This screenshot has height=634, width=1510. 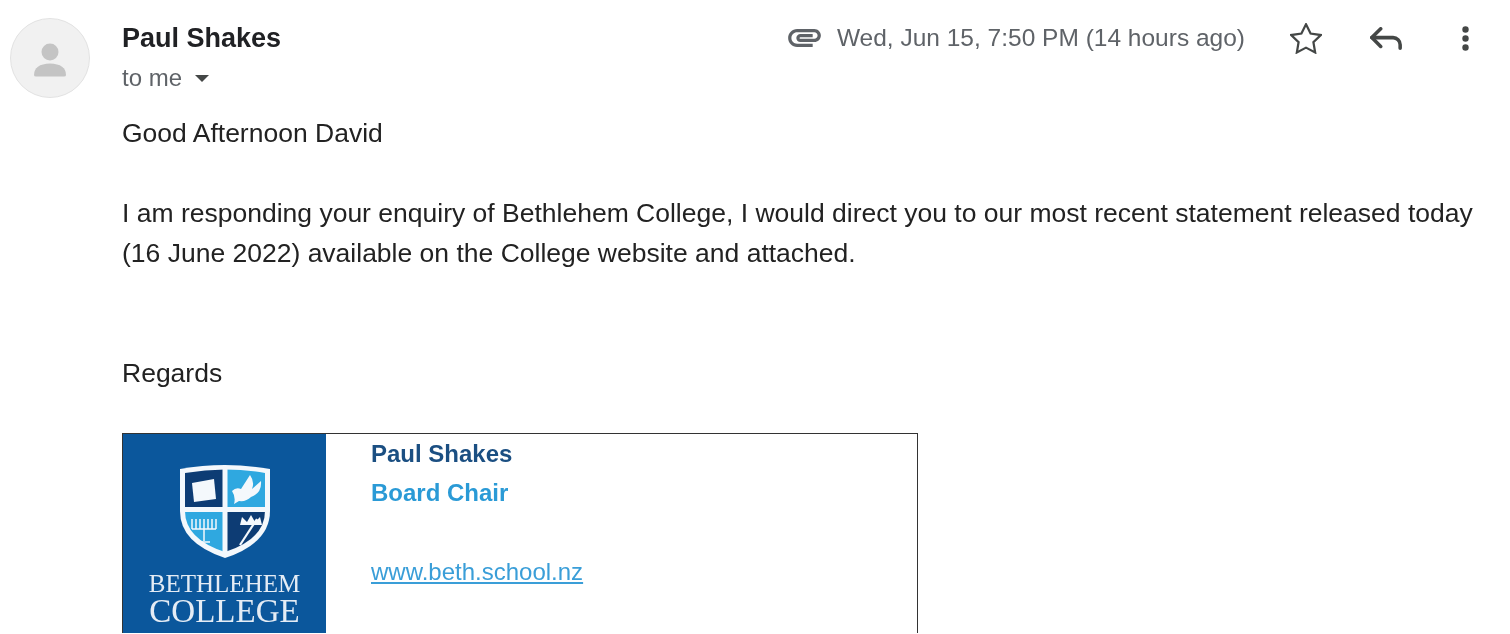 I want to click on signature-name: Paul Shakes, so click(x=442, y=454).